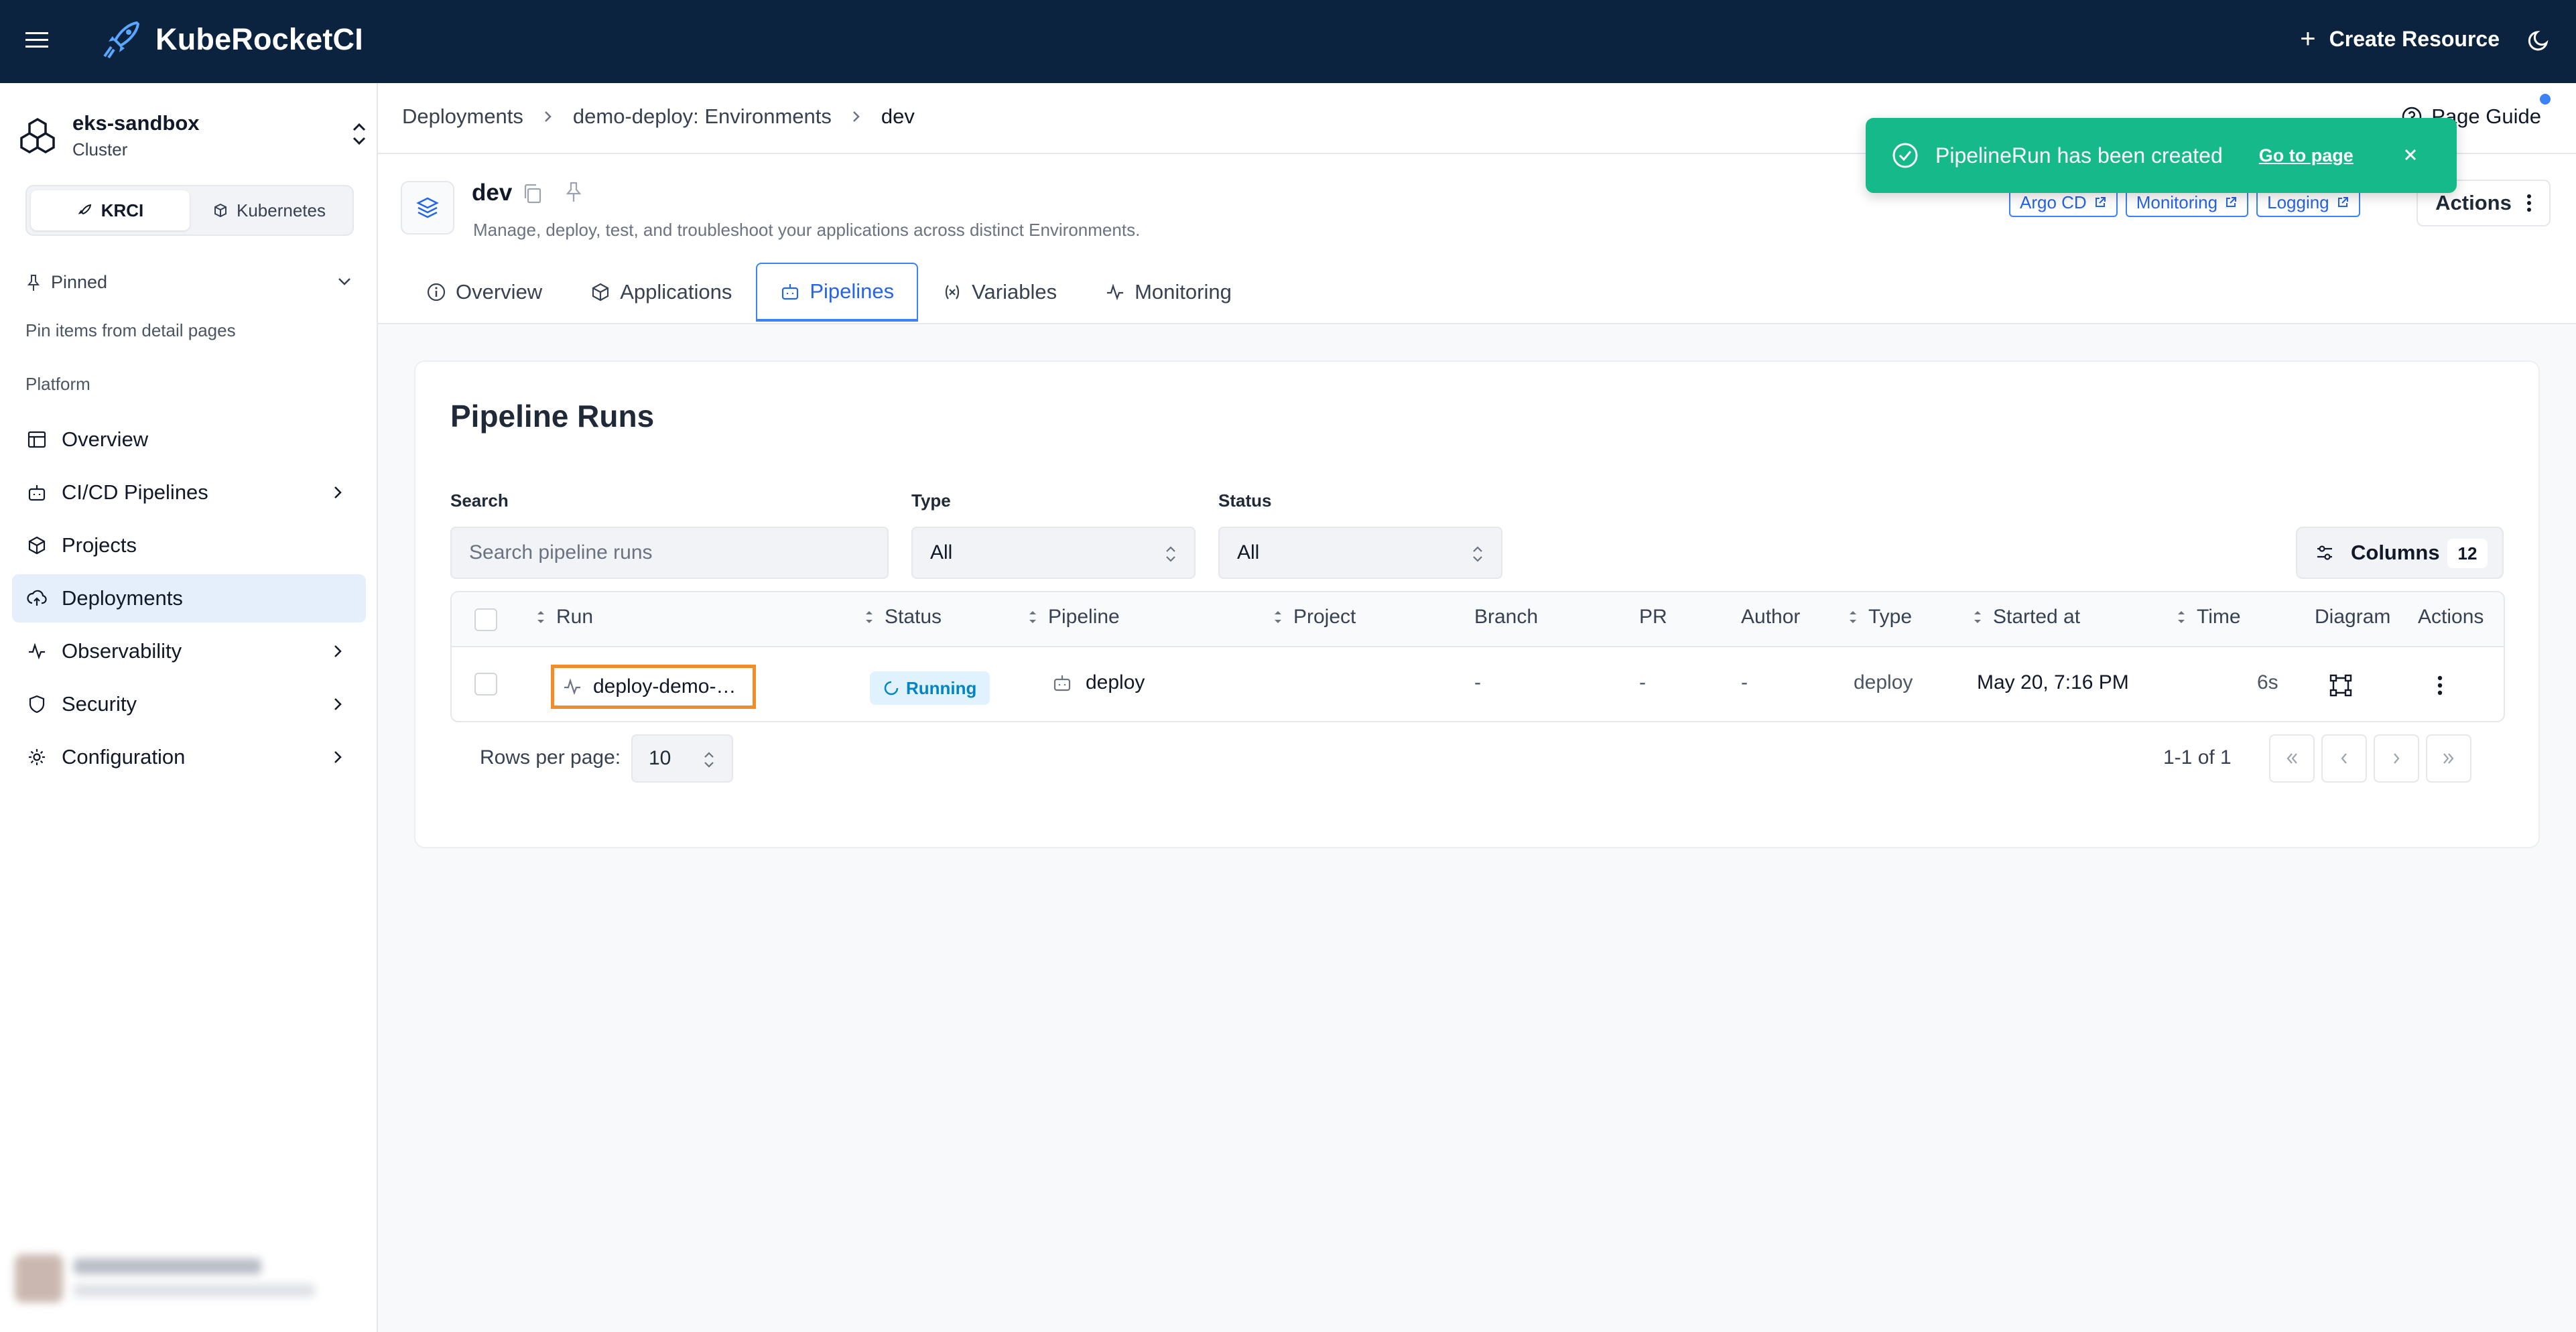 This screenshot has height=1332, width=2576. What do you see at coordinates (189, 545) in the screenshot?
I see `sidebar-item-projects: Projects` at bounding box center [189, 545].